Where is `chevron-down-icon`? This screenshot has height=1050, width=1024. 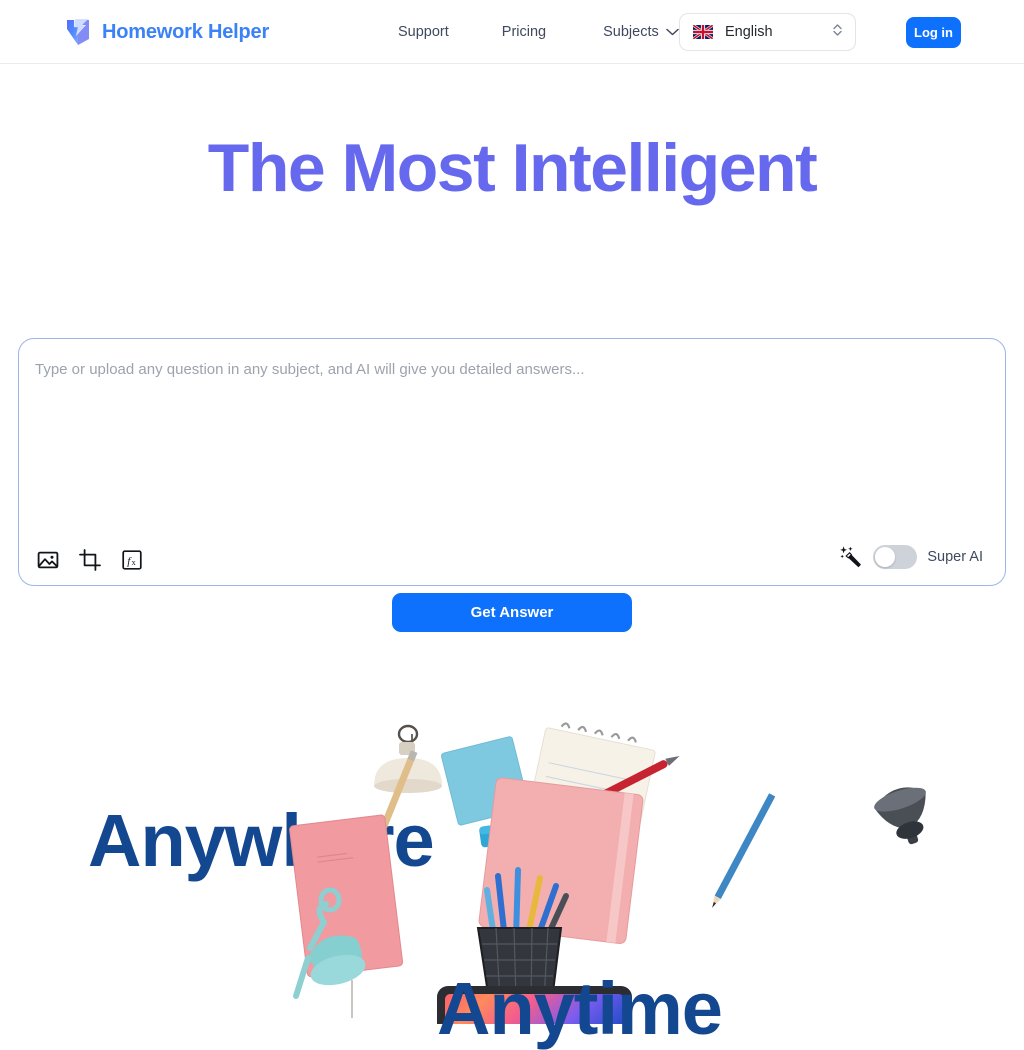
chevron-down-icon is located at coordinates (672, 32).